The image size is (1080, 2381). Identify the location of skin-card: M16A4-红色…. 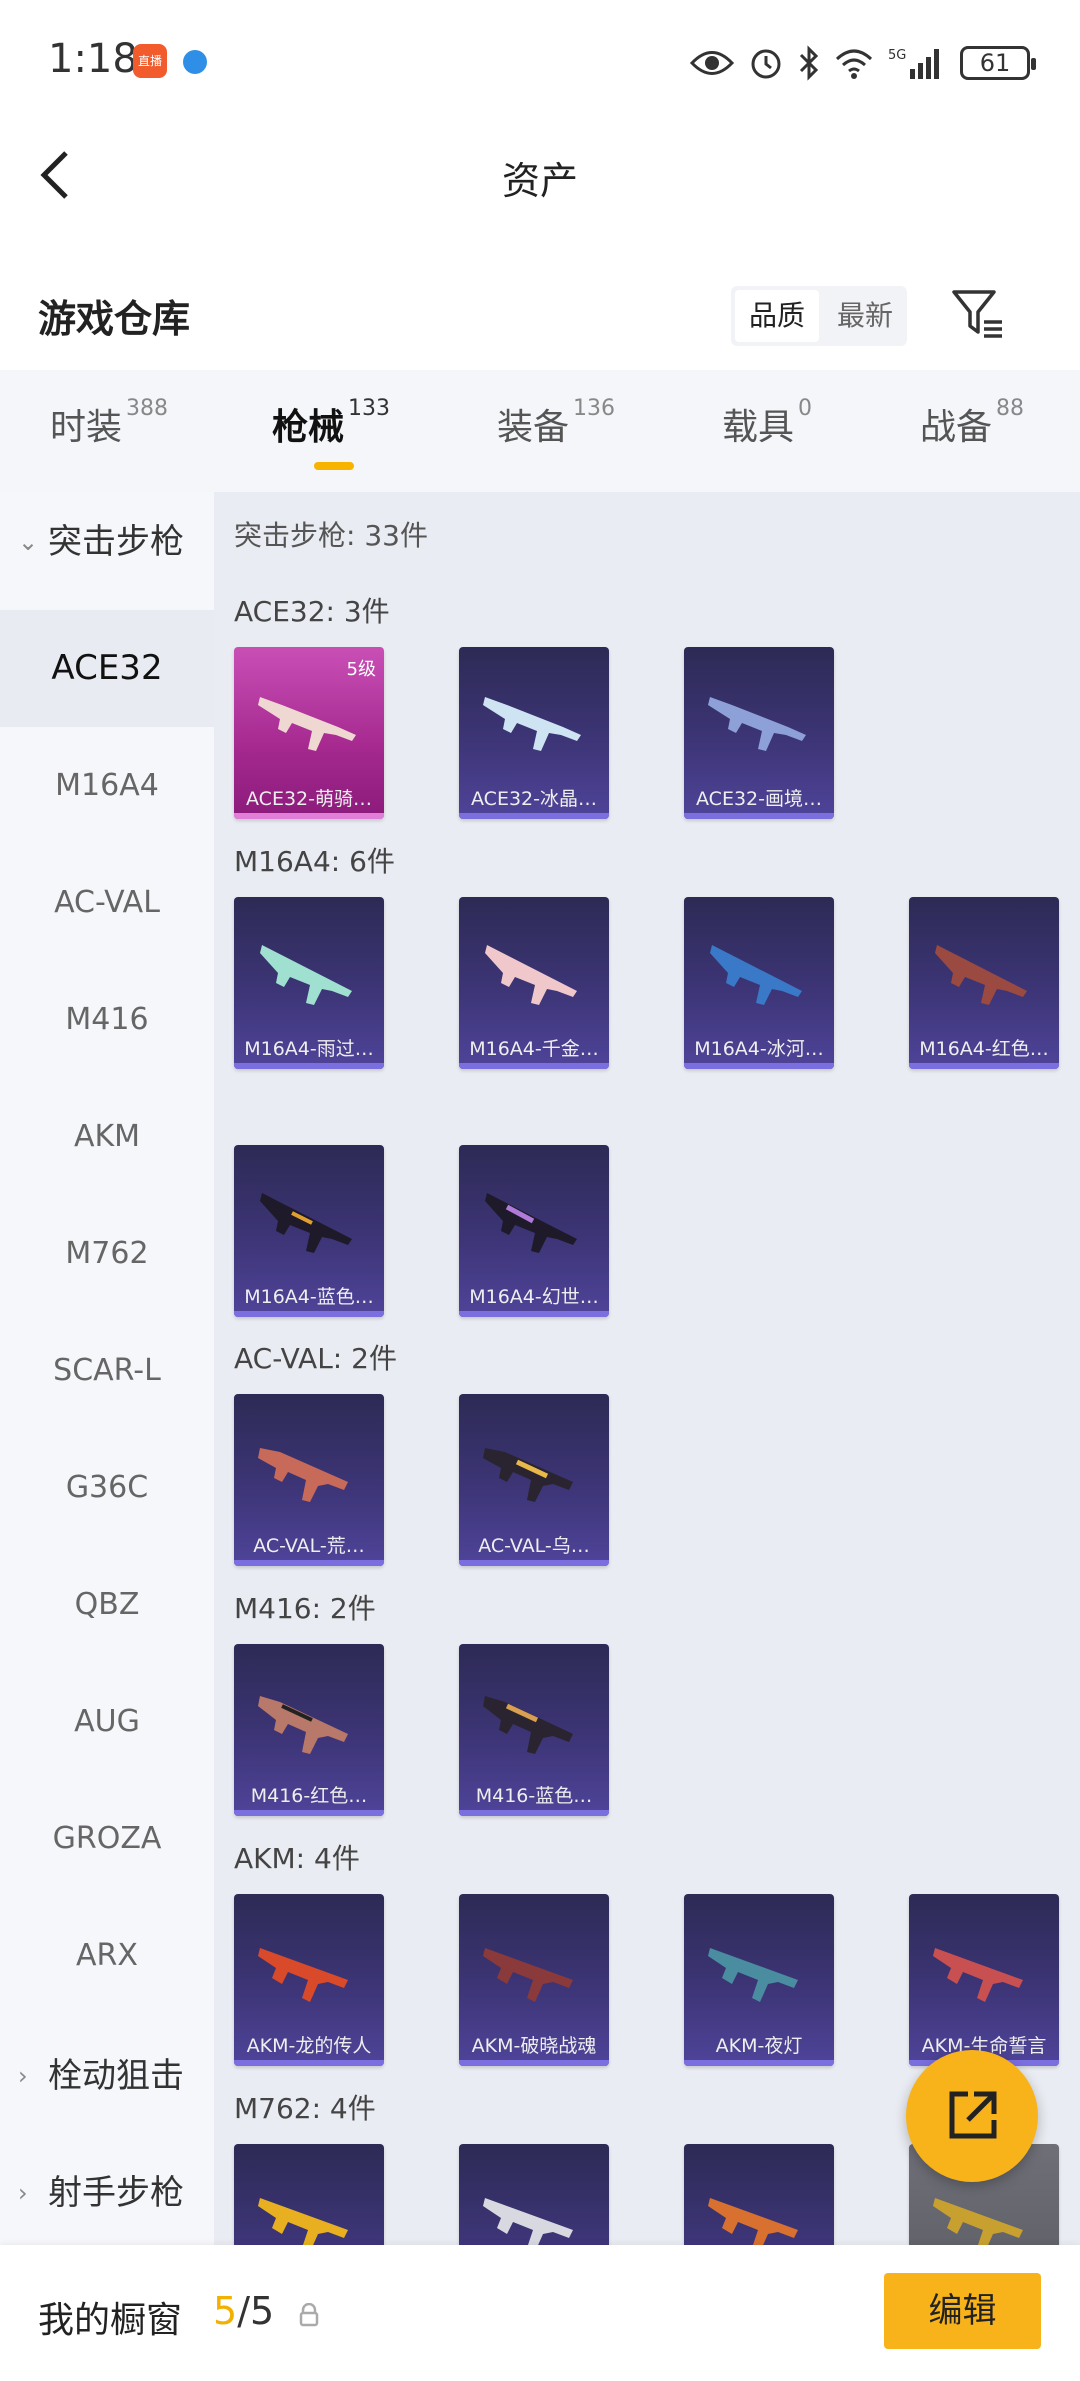
(984, 983).